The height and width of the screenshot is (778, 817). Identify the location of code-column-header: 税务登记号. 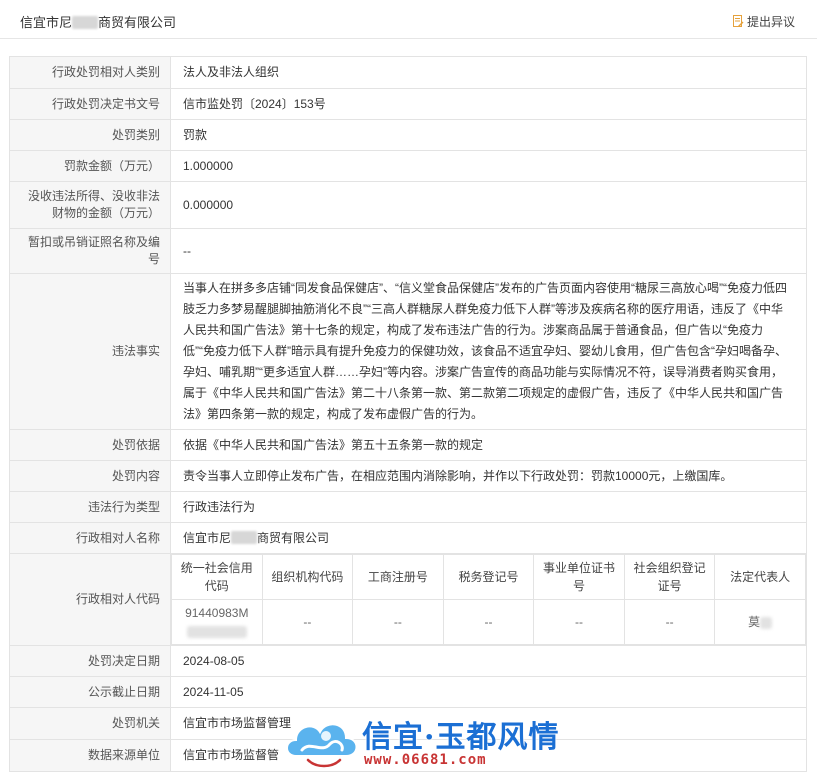
(488, 577).